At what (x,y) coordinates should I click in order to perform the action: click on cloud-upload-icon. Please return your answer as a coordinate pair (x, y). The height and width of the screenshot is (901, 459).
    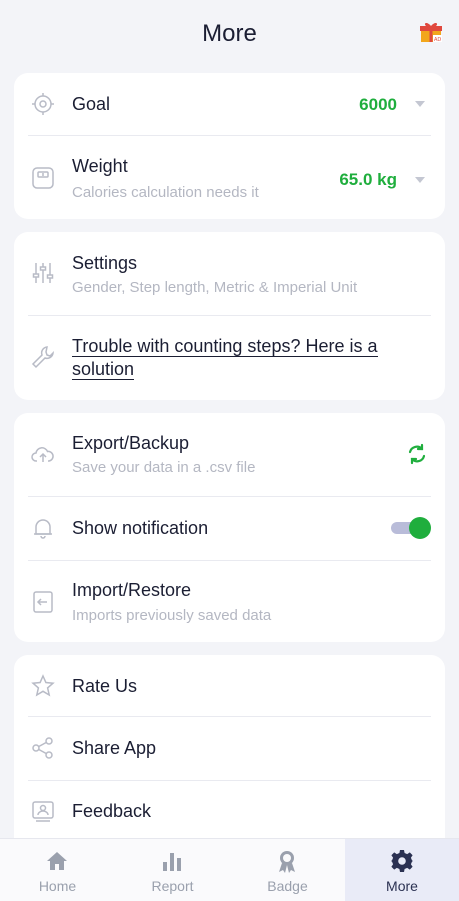
    Looking at the image, I should click on (43, 454).